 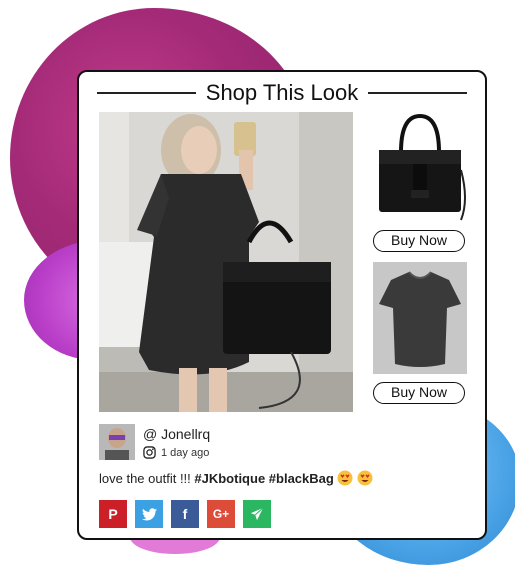 I want to click on username: @ Jonellrq, so click(x=176, y=434).